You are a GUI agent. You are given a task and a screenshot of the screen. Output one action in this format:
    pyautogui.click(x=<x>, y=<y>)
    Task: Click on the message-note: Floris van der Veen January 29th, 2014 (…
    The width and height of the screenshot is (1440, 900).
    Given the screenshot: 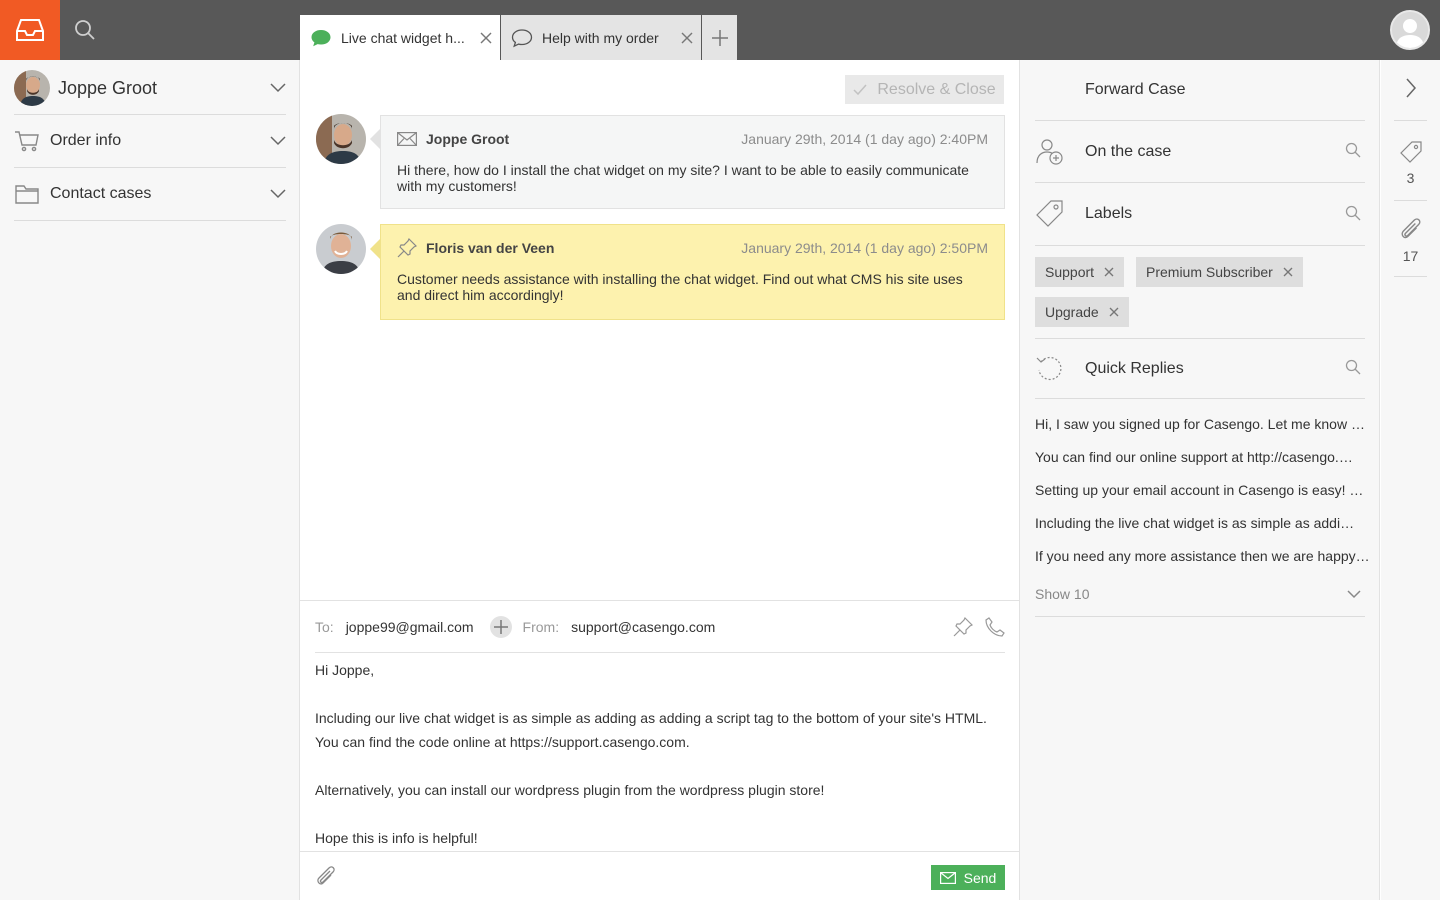 What is the action you would take?
    pyautogui.click(x=692, y=272)
    